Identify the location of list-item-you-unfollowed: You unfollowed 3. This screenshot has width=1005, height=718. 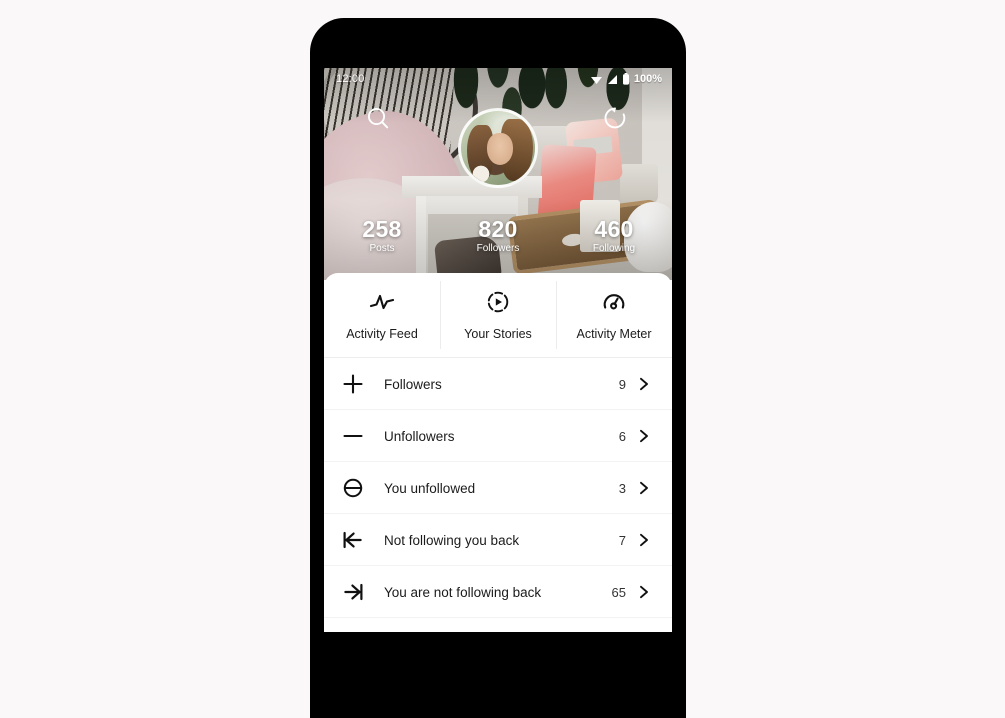
(498, 488).